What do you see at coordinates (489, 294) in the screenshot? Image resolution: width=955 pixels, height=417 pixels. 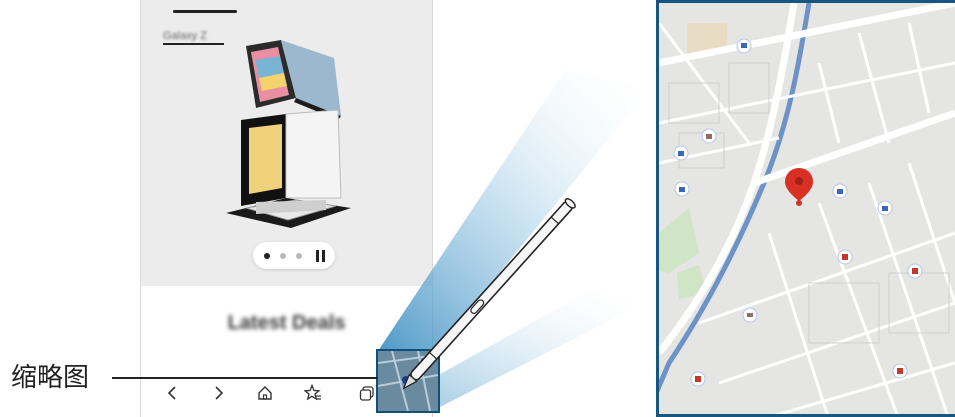 I see `s-pen-stylus` at bounding box center [489, 294].